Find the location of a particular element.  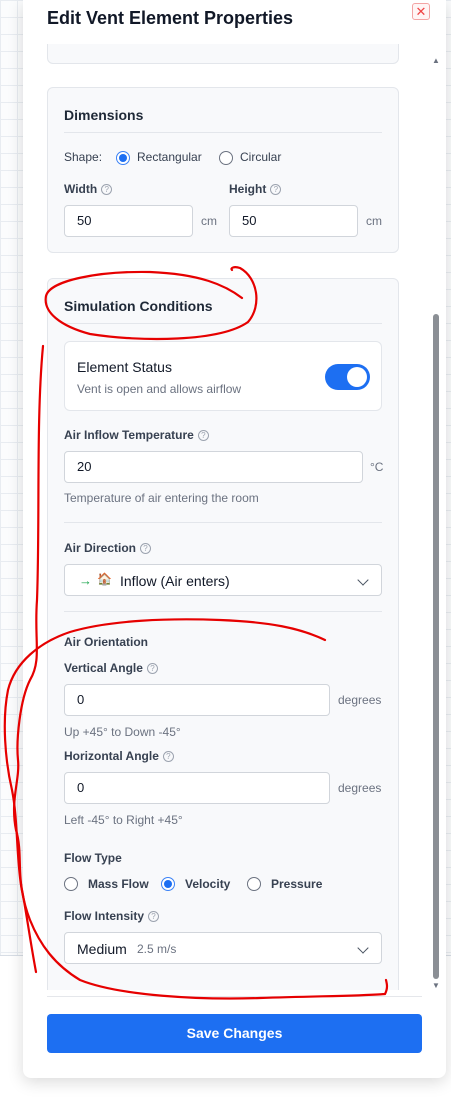

flow-intensity-label-text: Flow Intensity is located at coordinates (104, 916).